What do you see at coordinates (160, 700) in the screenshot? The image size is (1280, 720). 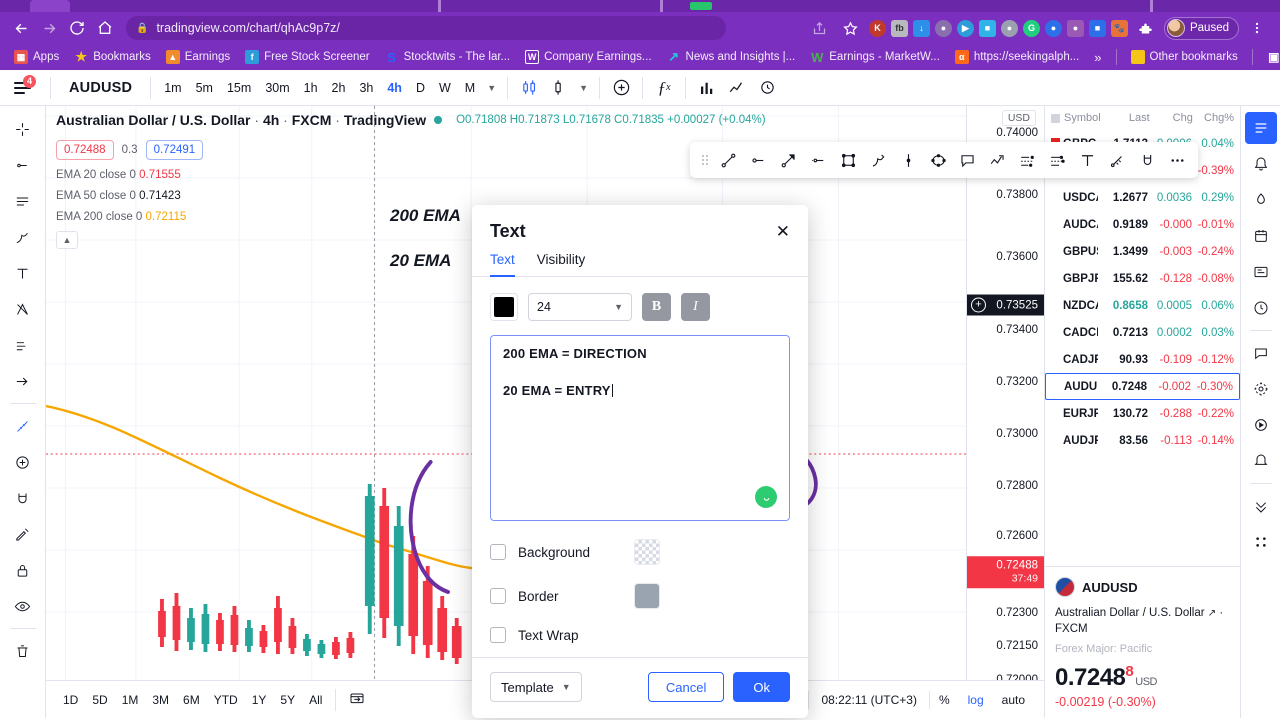 I see `range-3M: 3M` at bounding box center [160, 700].